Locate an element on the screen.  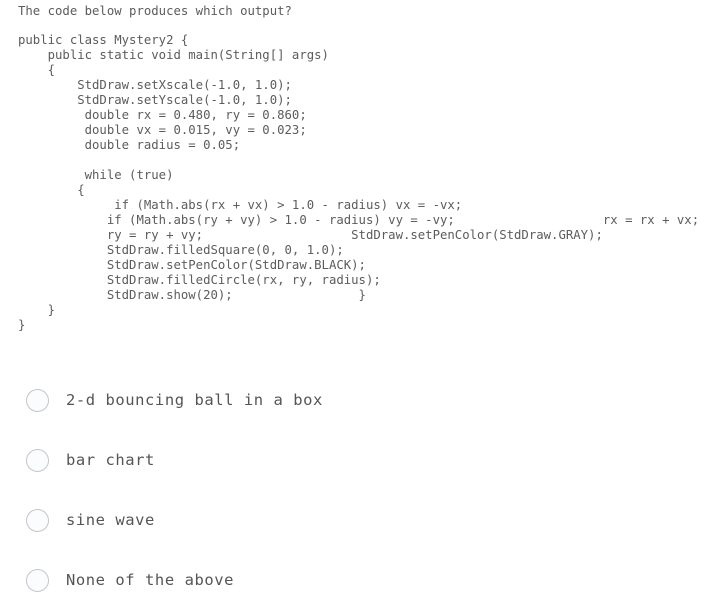
option-label-option-c: sine wave is located at coordinates (110, 520).